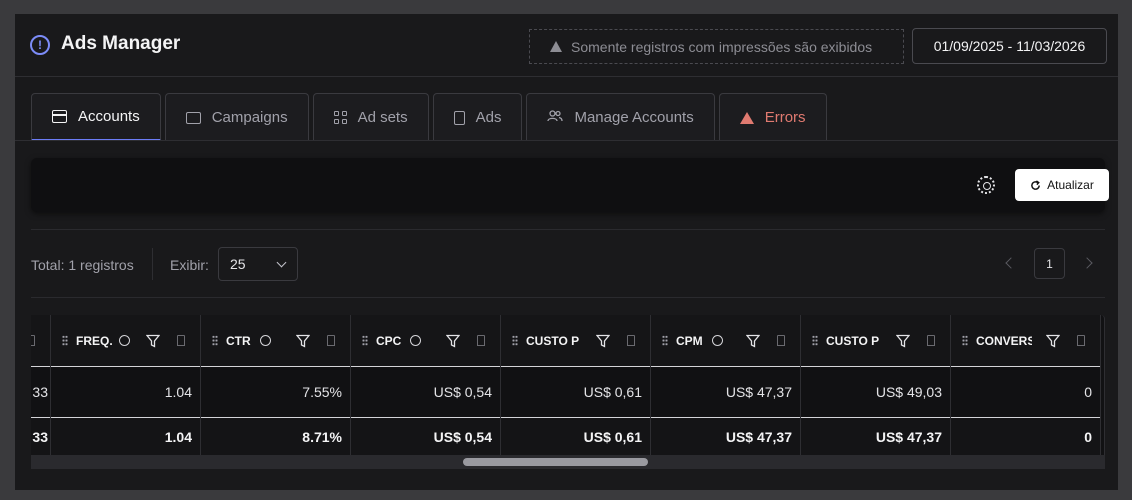 The image size is (1132, 500). What do you see at coordinates (40, 392) in the screenshot?
I see `table-cell: 33` at bounding box center [40, 392].